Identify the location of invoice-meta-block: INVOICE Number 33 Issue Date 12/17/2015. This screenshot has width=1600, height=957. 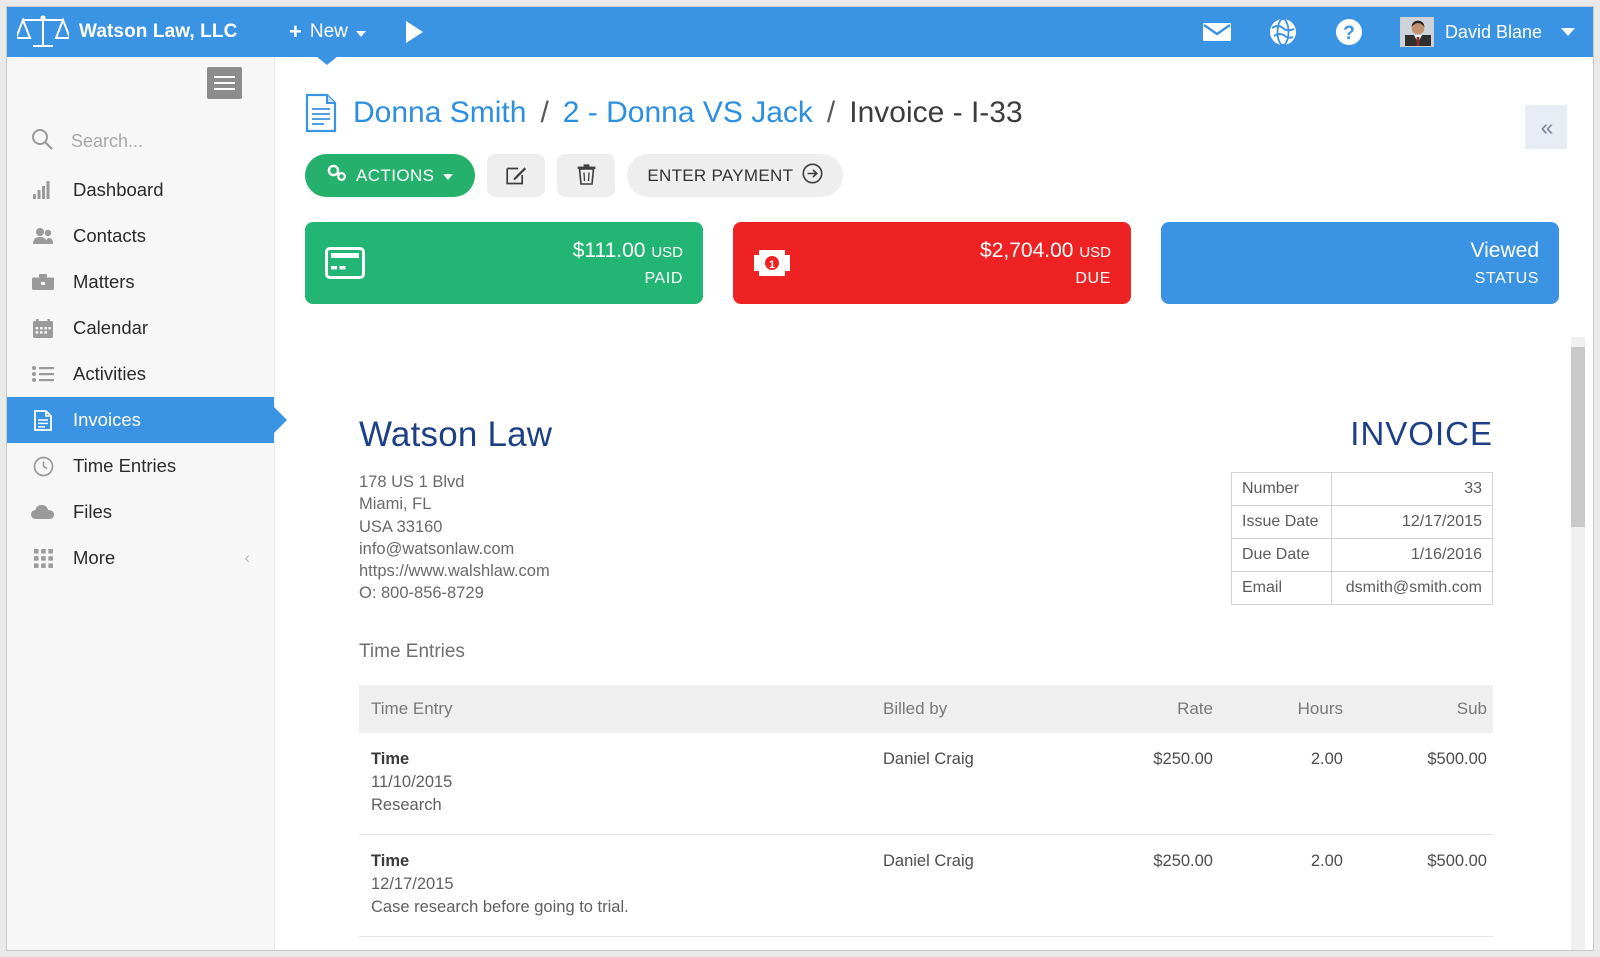
(1362, 510).